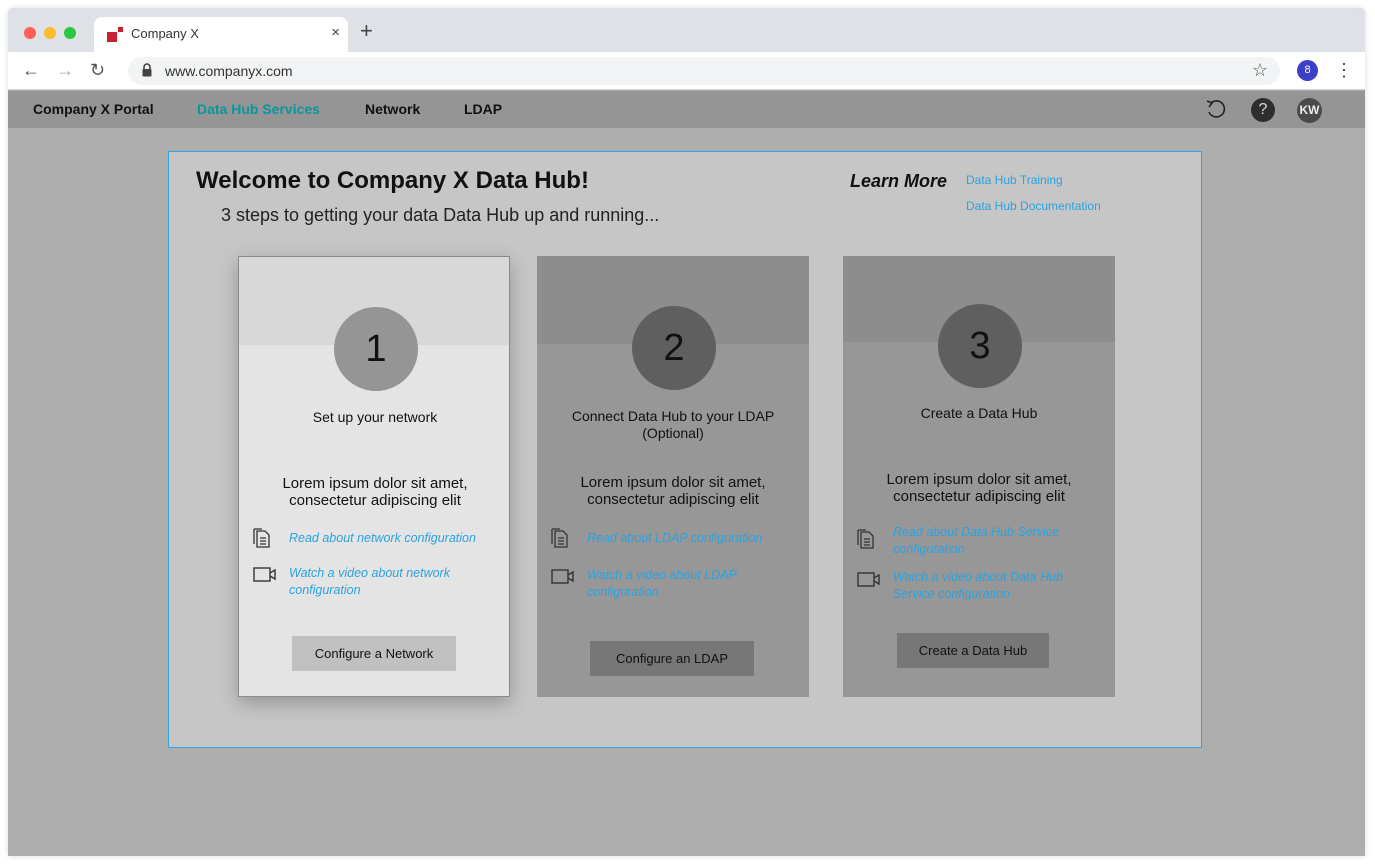 This screenshot has height=866, width=1375. Describe the element at coordinates (50, 33) in the screenshot. I see `minimize-window-button` at that location.